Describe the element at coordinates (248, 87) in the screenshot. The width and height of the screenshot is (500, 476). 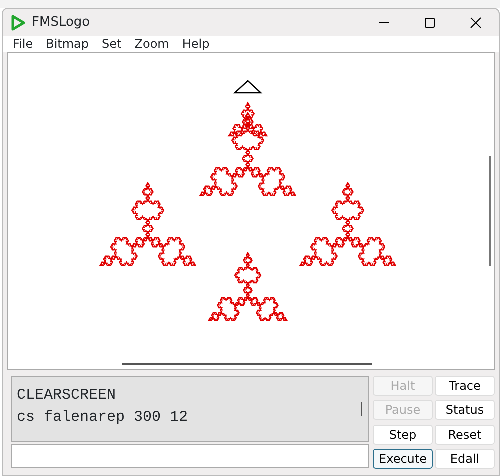
I see `turtle-icon` at that location.